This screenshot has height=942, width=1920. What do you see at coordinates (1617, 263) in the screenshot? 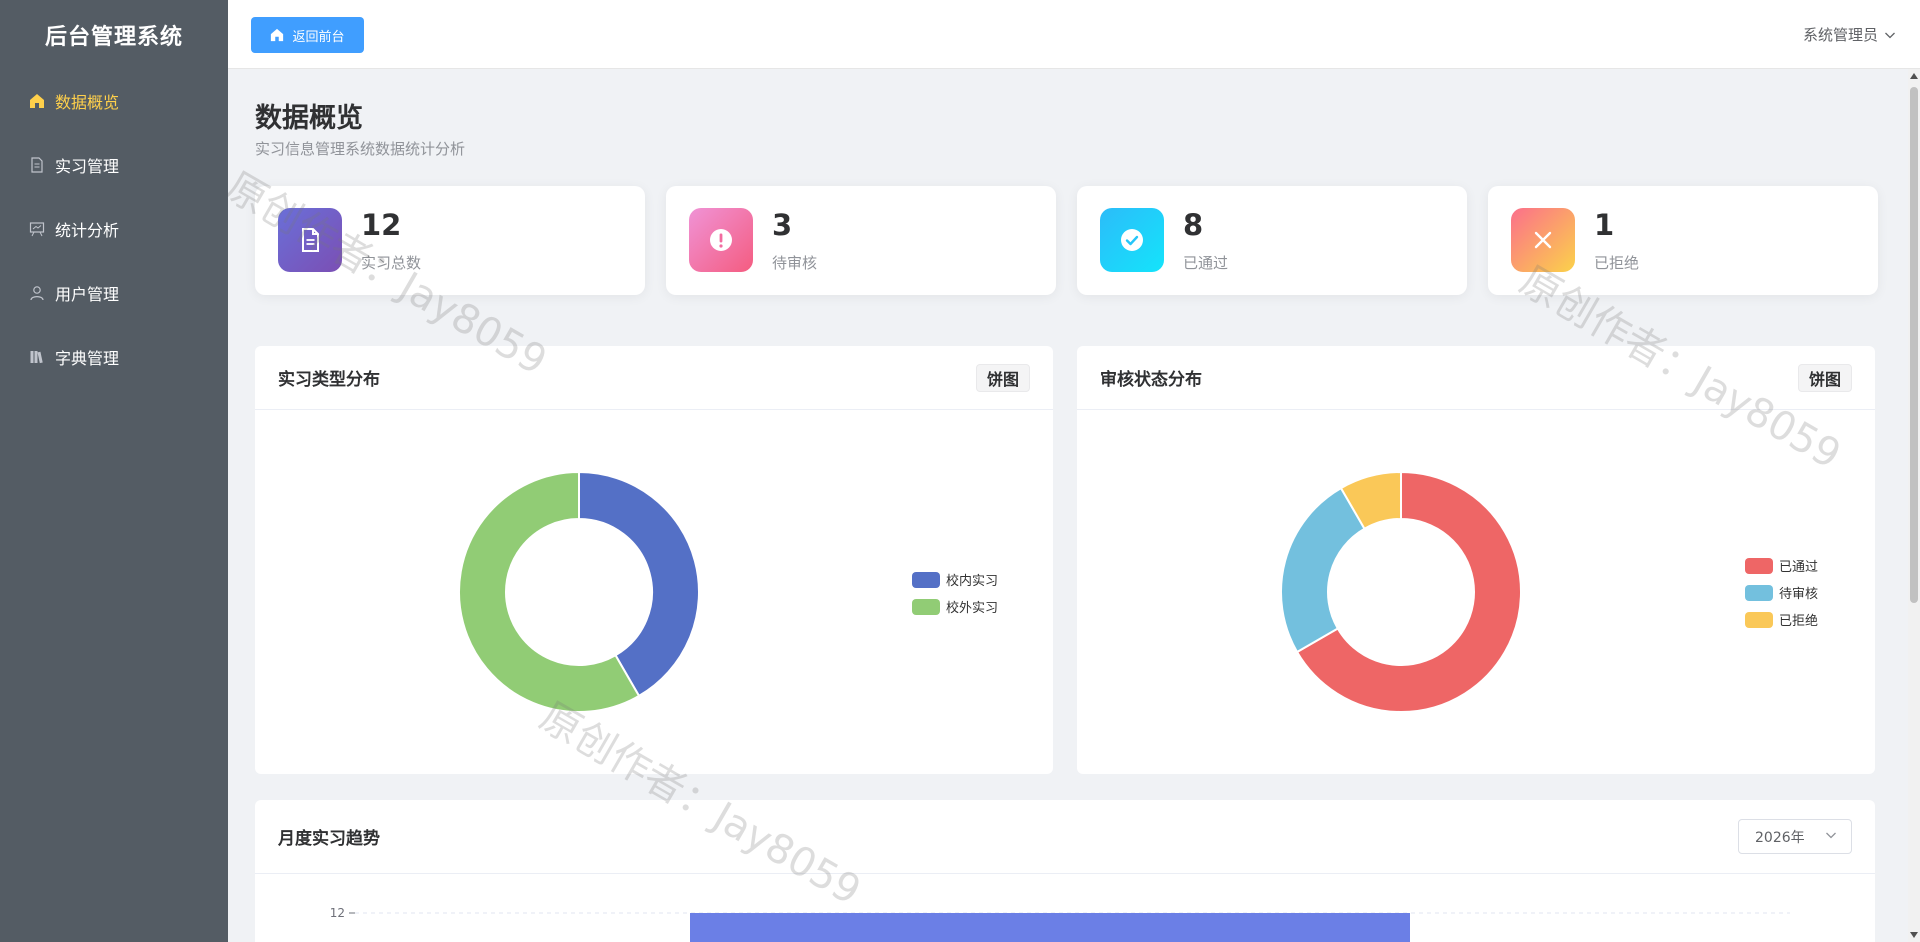
I see `stat-label: 已拒绝` at bounding box center [1617, 263].